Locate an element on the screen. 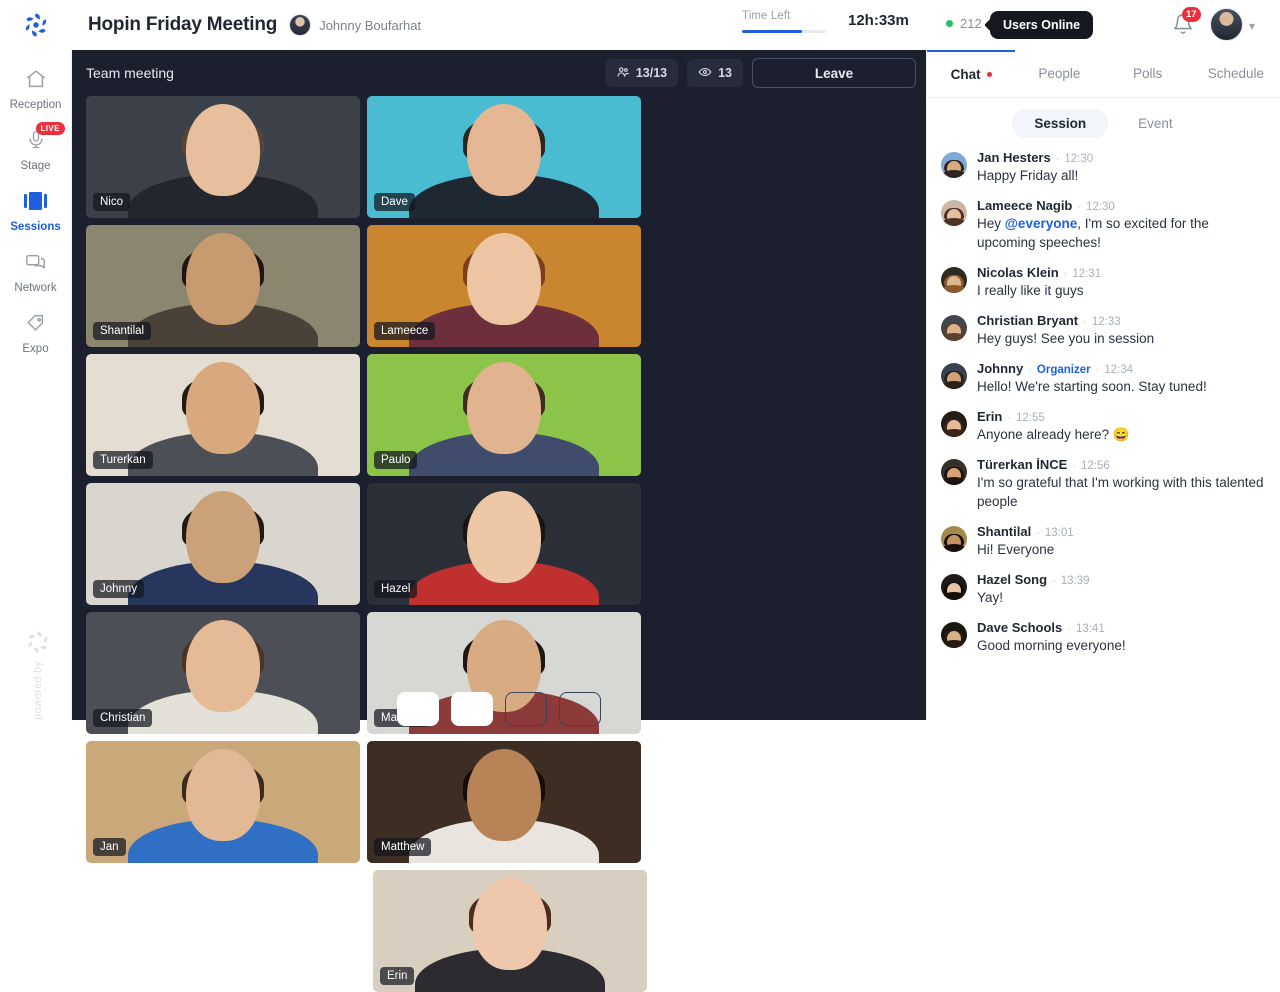 This screenshot has width=1280, height=992. people-icon is located at coordinates (623, 73).